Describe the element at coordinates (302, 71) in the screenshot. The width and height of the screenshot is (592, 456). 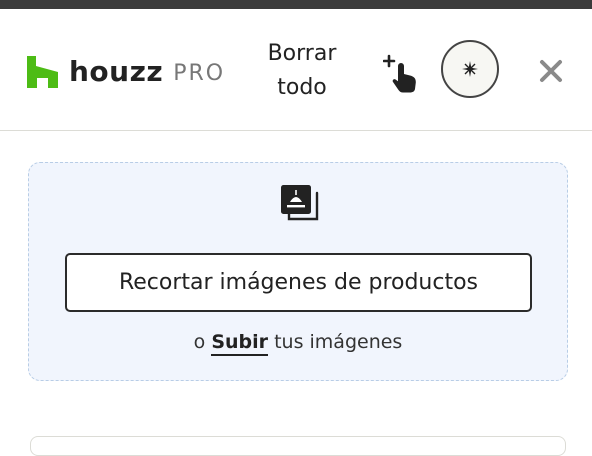
I see `clear-all-button: Borrar todo` at that location.